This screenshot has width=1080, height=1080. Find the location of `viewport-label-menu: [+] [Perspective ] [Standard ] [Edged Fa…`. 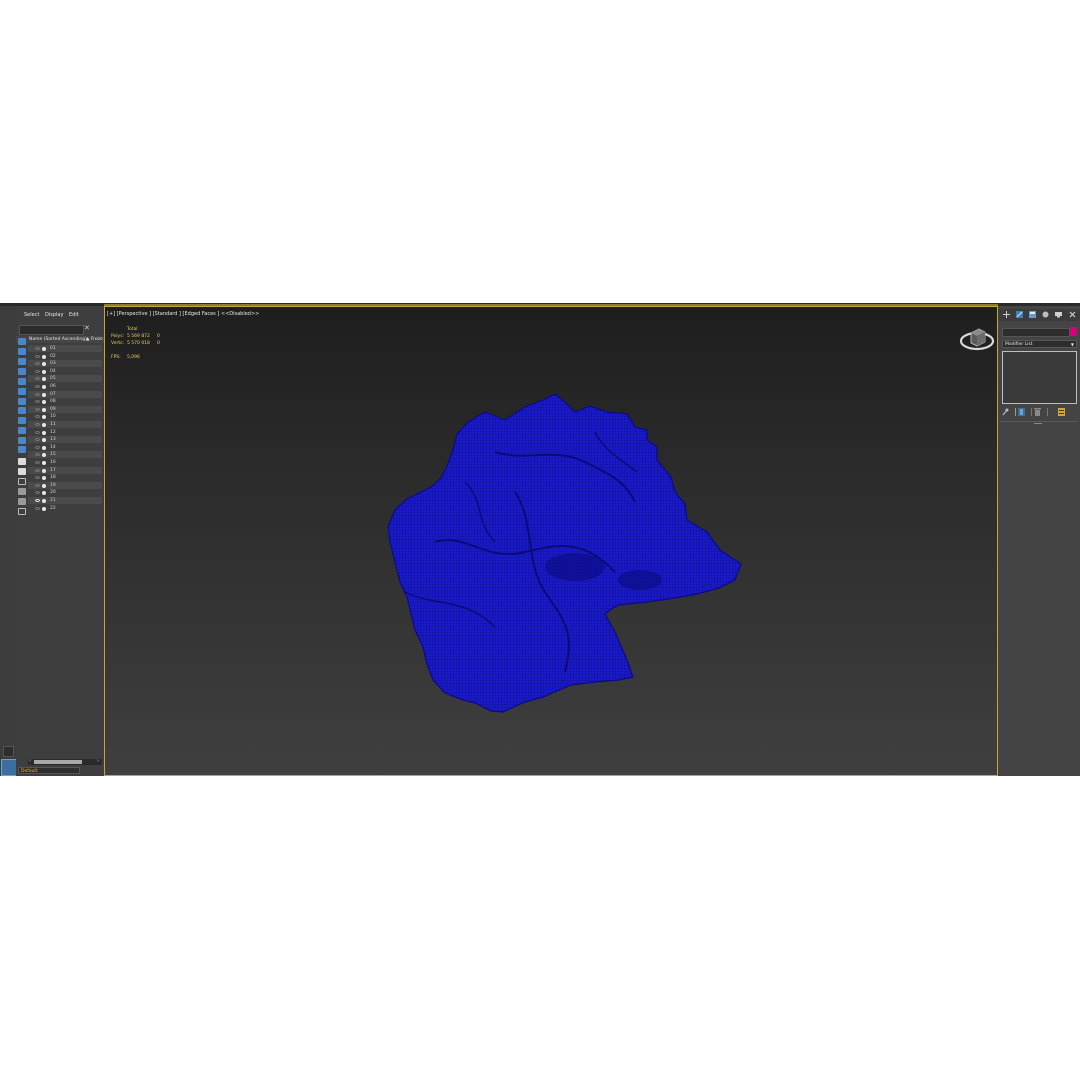

viewport-label-menu: [+] [Perspective ] [Standard ] [Edged Fa… is located at coordinates (183, 314).